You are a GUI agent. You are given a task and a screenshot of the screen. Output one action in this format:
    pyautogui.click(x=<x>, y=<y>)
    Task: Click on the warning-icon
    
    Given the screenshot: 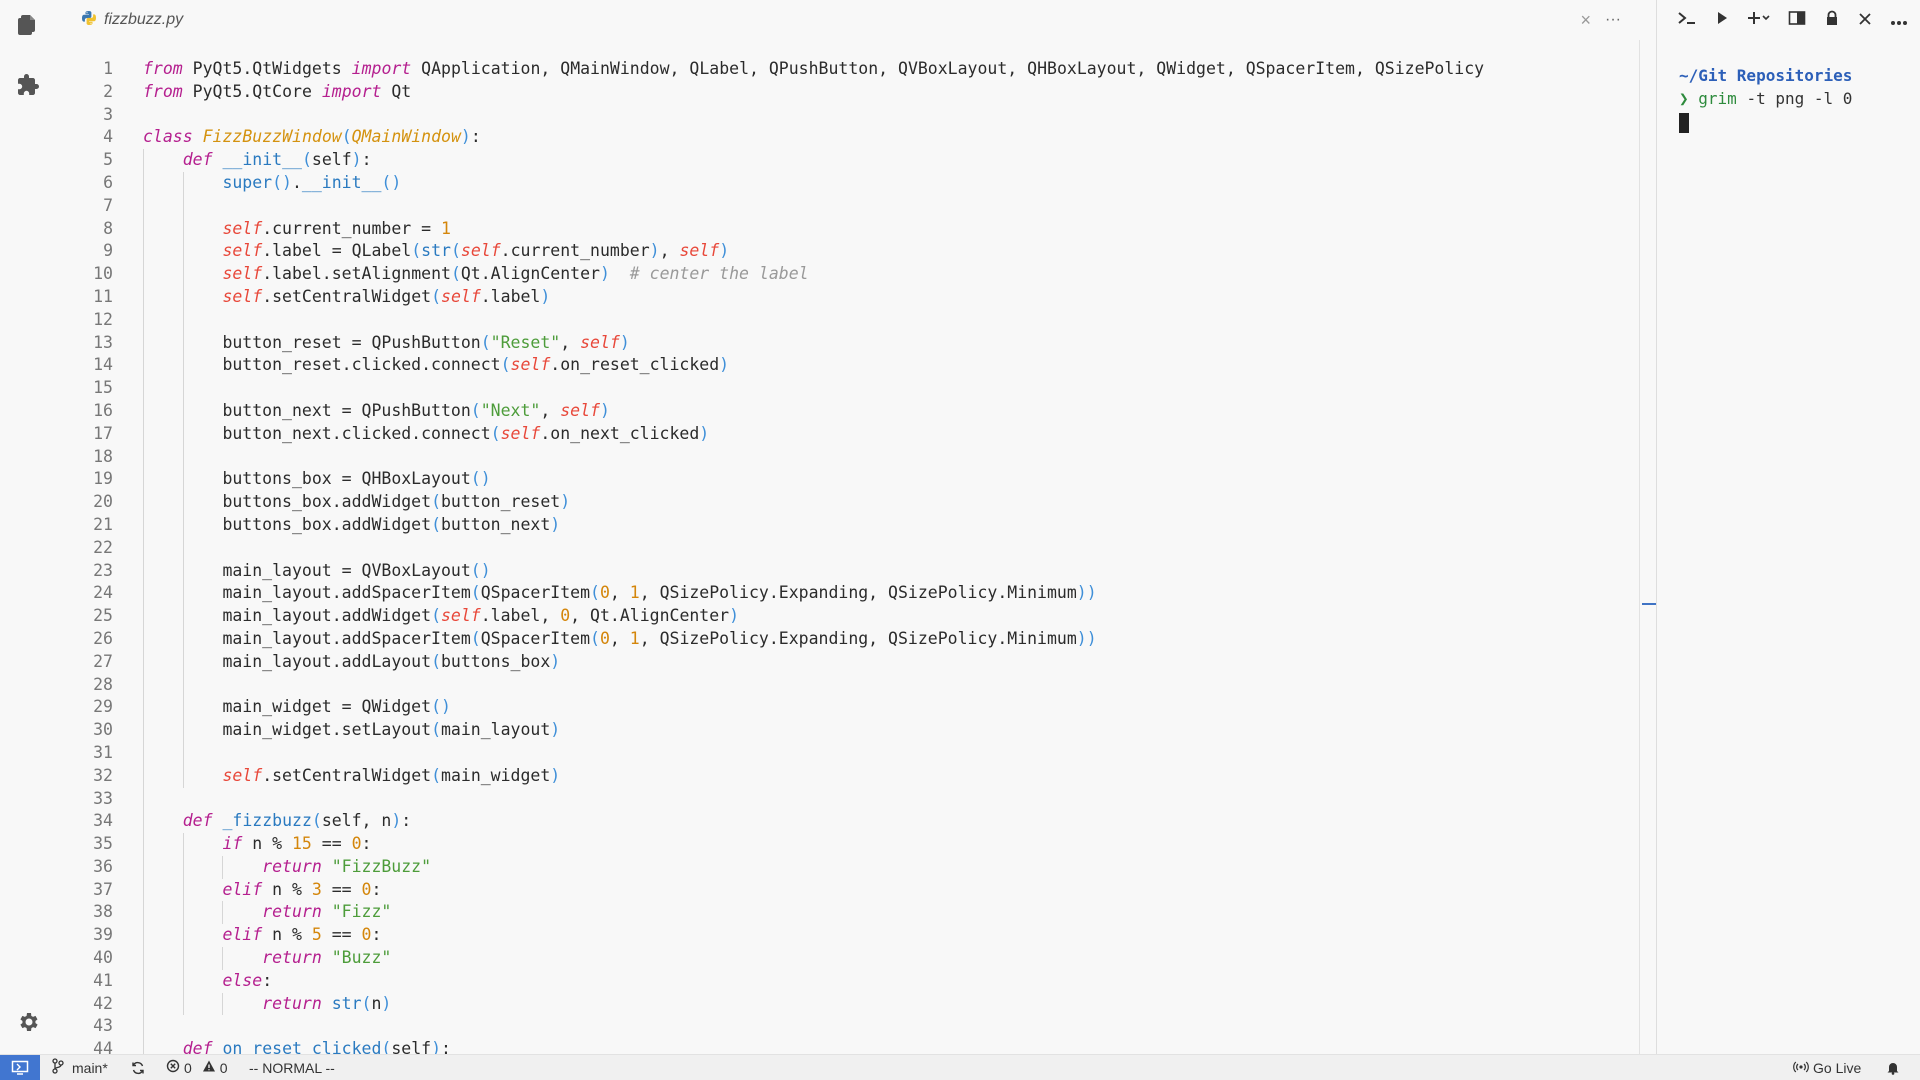 What is the action you would take?
    pyautogui.click(x=209, y=1067)
    